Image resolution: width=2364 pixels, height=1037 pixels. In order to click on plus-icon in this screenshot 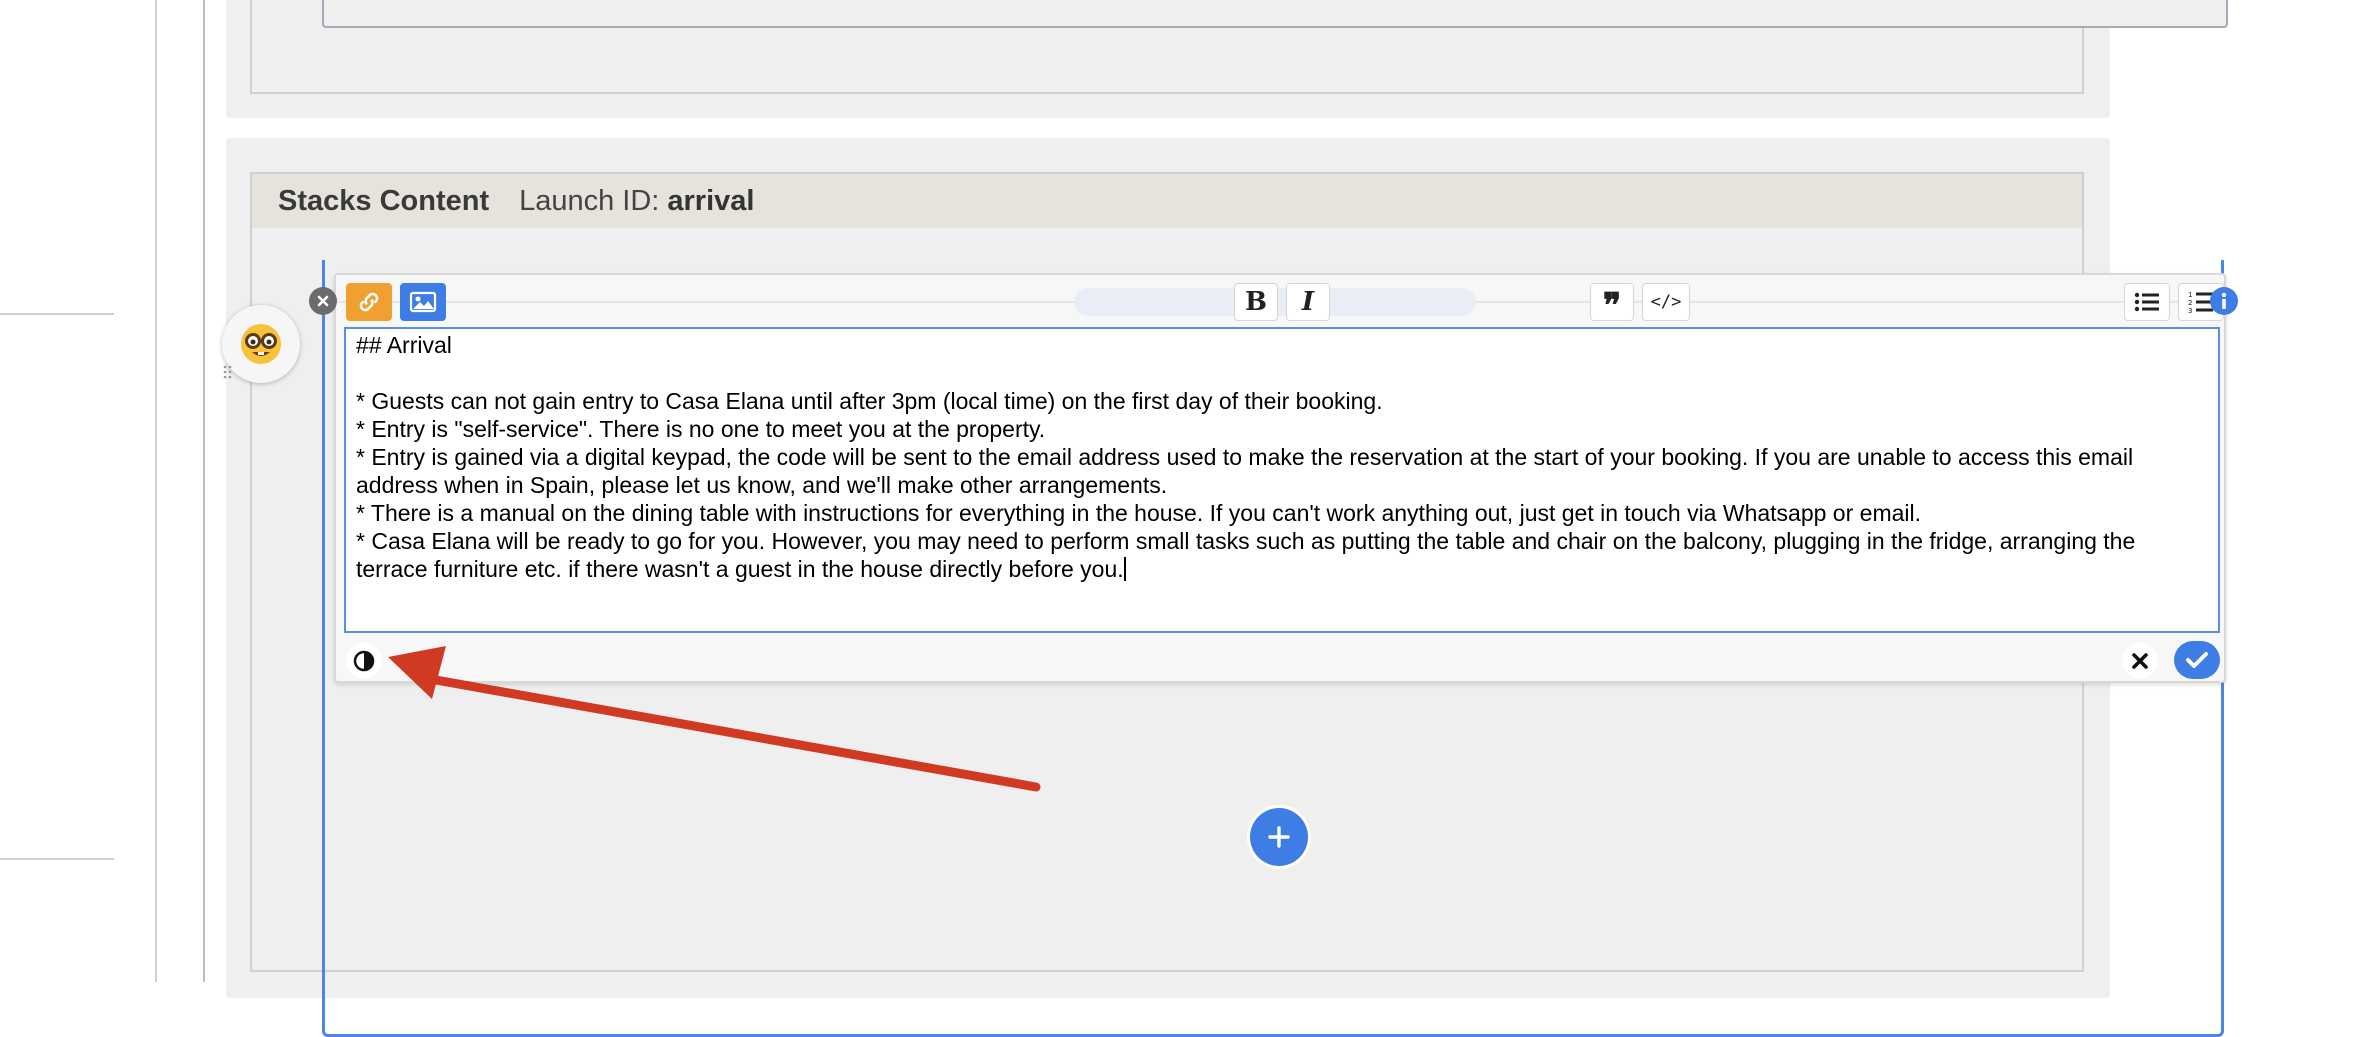, I will do `click(1279, 837)`.